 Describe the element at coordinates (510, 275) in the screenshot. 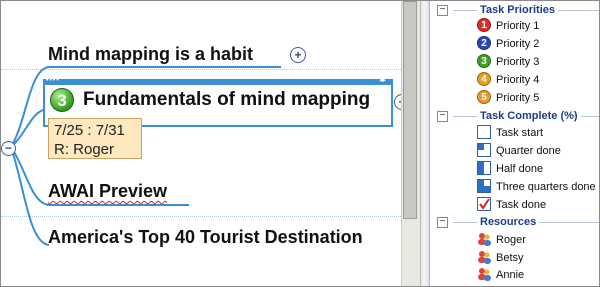

I see `resource-label: Annie` at that location.